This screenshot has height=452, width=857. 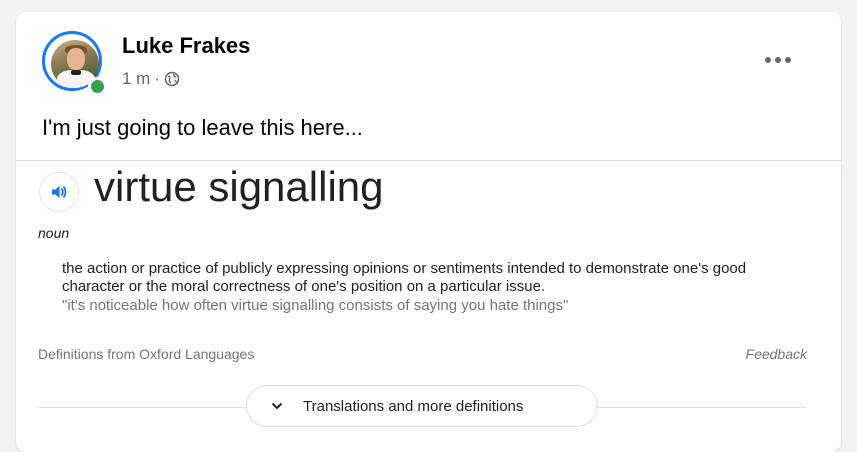 What do you see at coordinates (413, 406) in the screenshot?
I see `translations-more-label: Translations and more definitions` at bounding box center [413, 406].